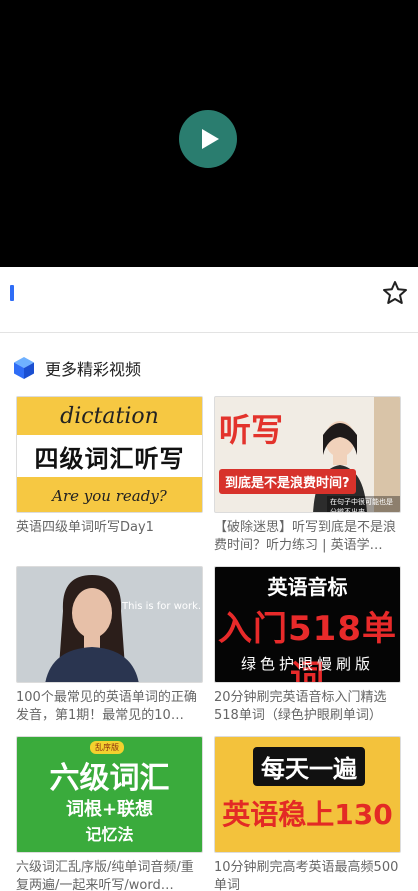  Describe the element at coordinates (109, 834) in the screenshot. I see `thumb-text: 记忆法` at that location.